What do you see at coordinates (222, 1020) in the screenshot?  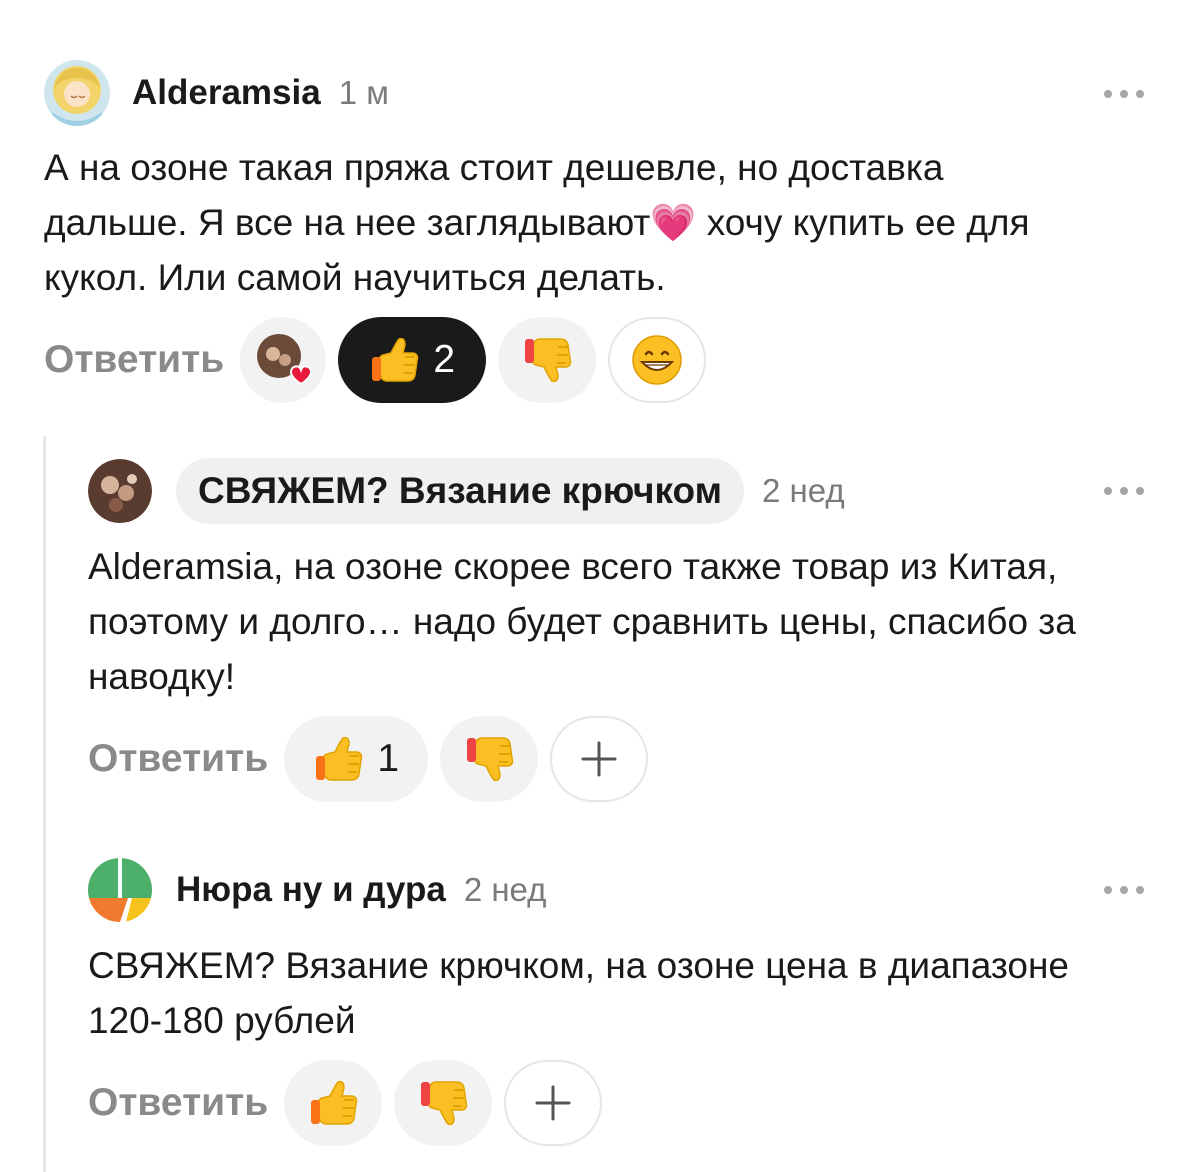 I see `comment-text-line: 120-180 рублей` at bounding box center [222, 1020].